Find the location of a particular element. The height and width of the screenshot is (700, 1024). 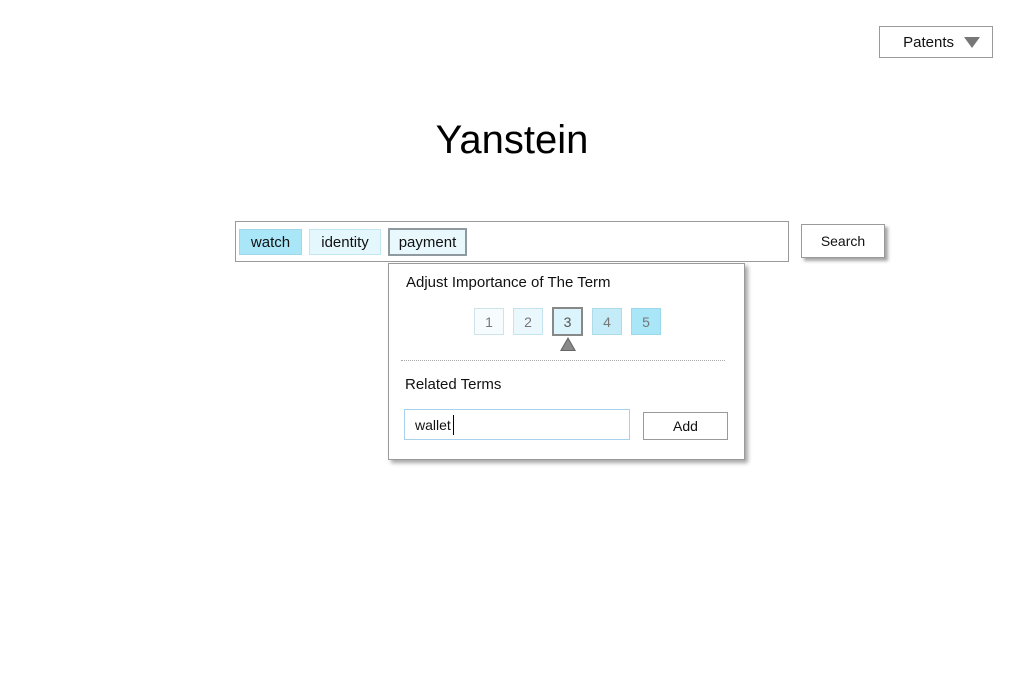

search-button: Search is located at coordinates (843, 241).